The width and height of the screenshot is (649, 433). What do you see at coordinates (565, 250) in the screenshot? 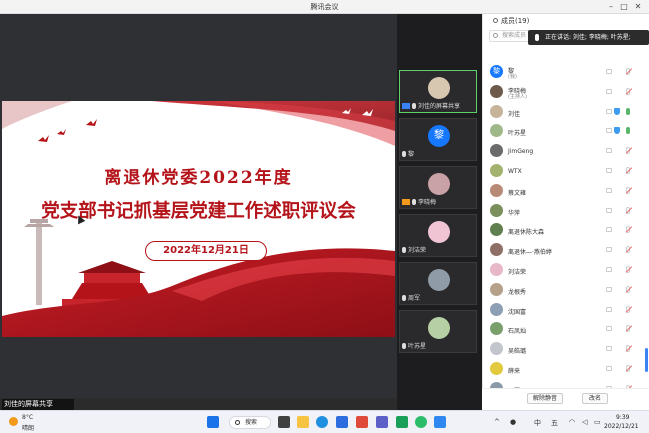
I see `member-row: 离退休—·燕伯婷` at bounding box center [565, 250].